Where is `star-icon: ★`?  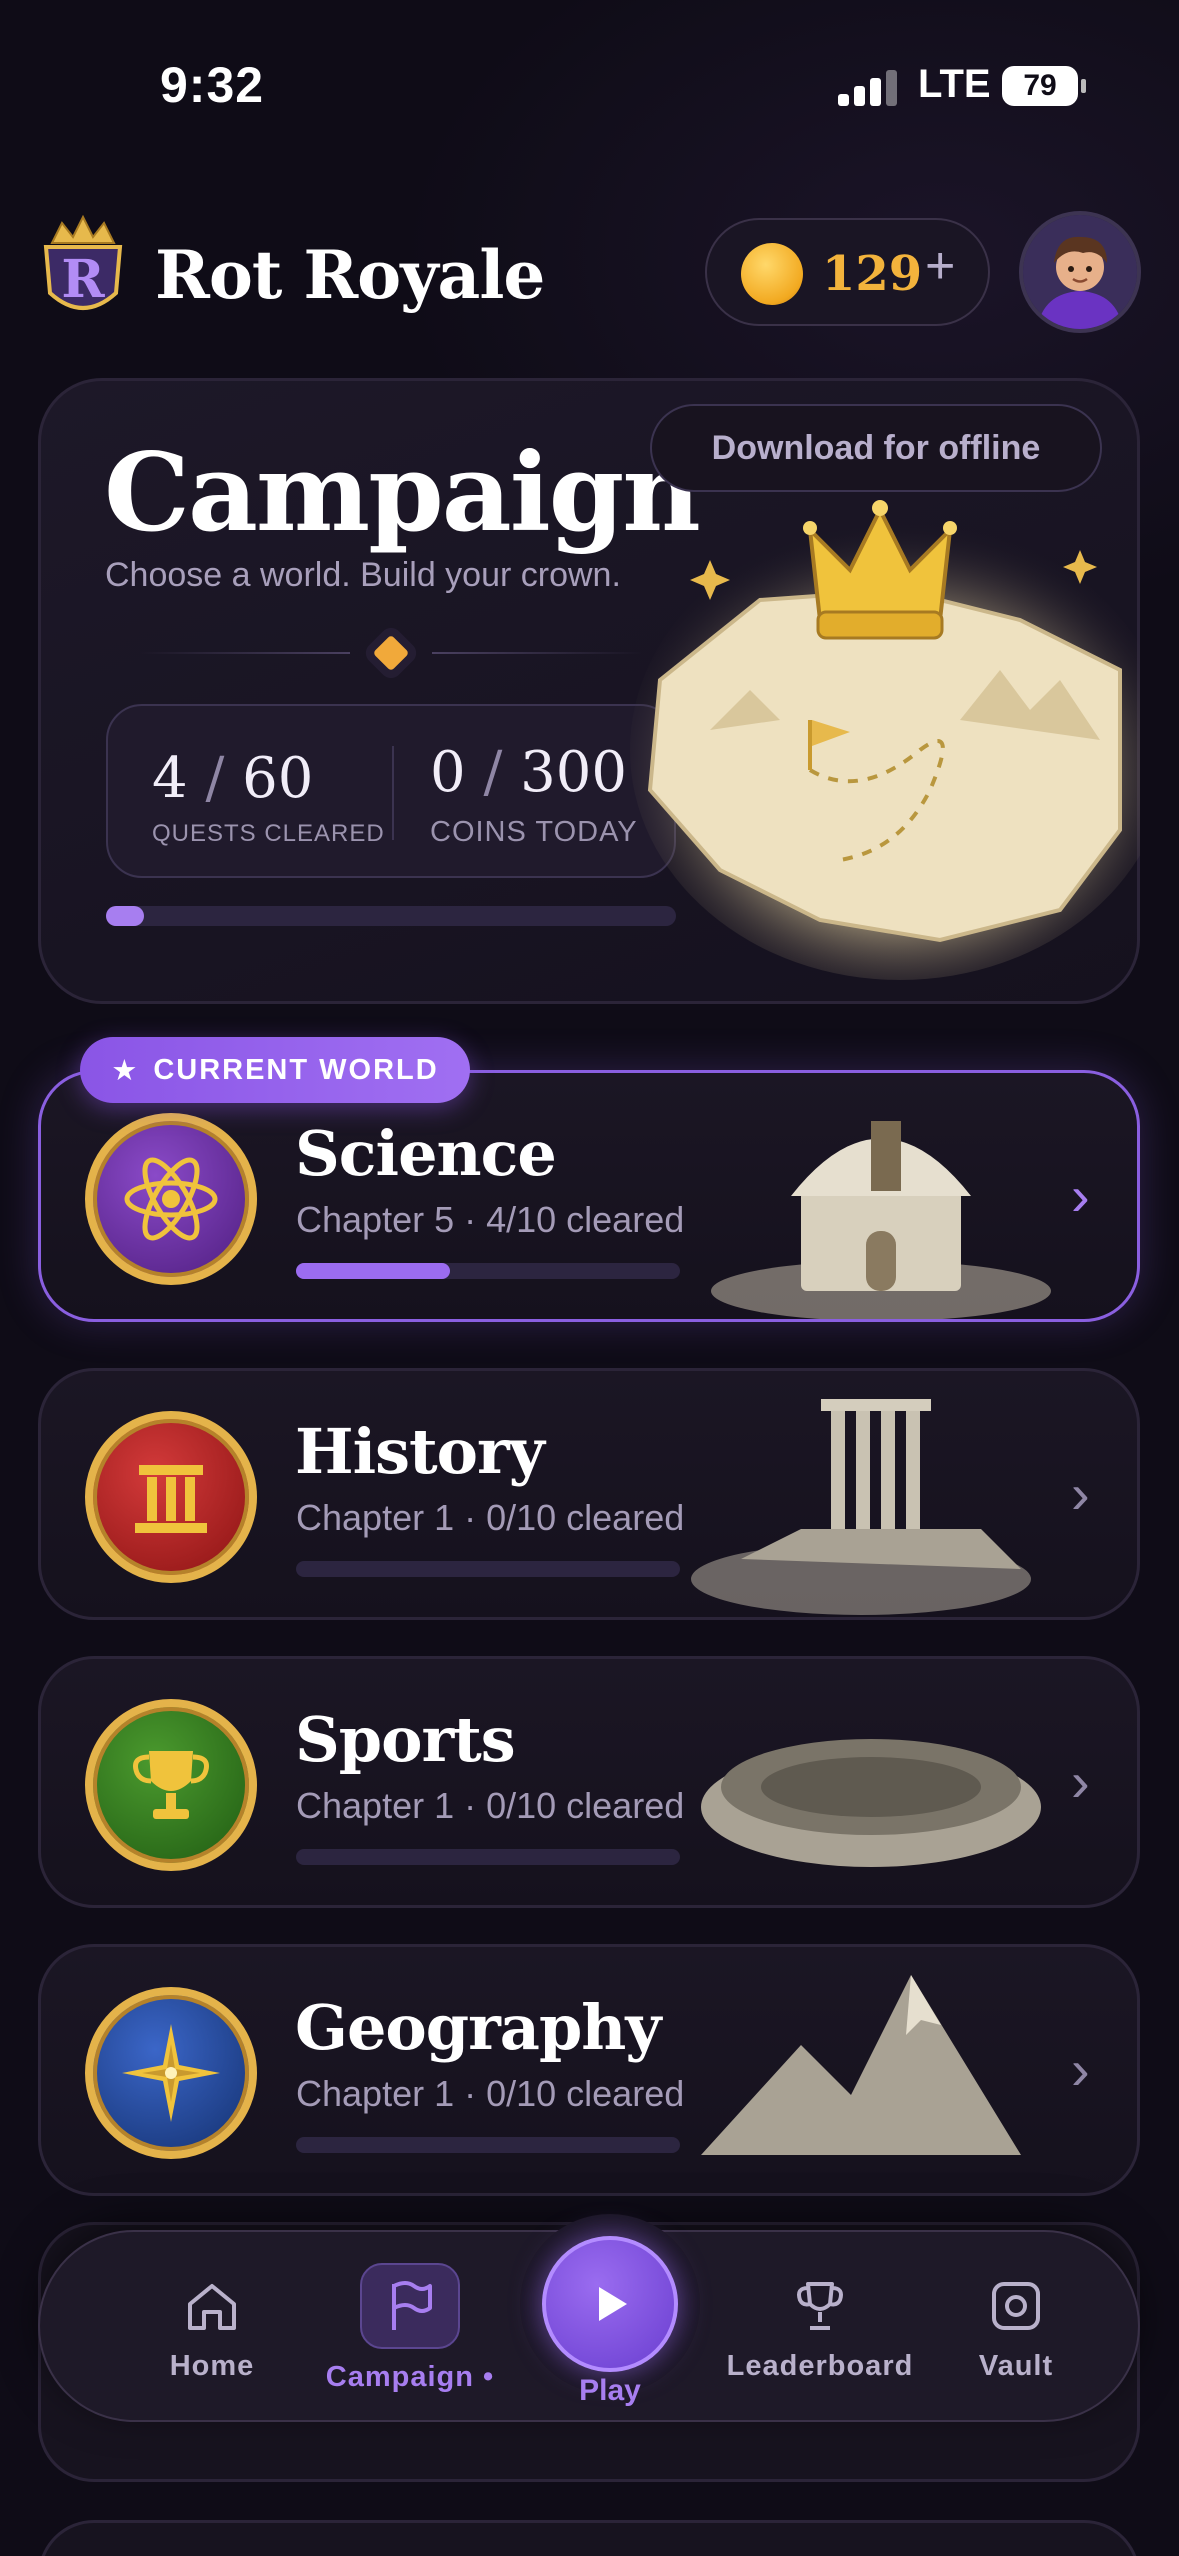 star-icon: ★ is located at coordinates (125, 1070).